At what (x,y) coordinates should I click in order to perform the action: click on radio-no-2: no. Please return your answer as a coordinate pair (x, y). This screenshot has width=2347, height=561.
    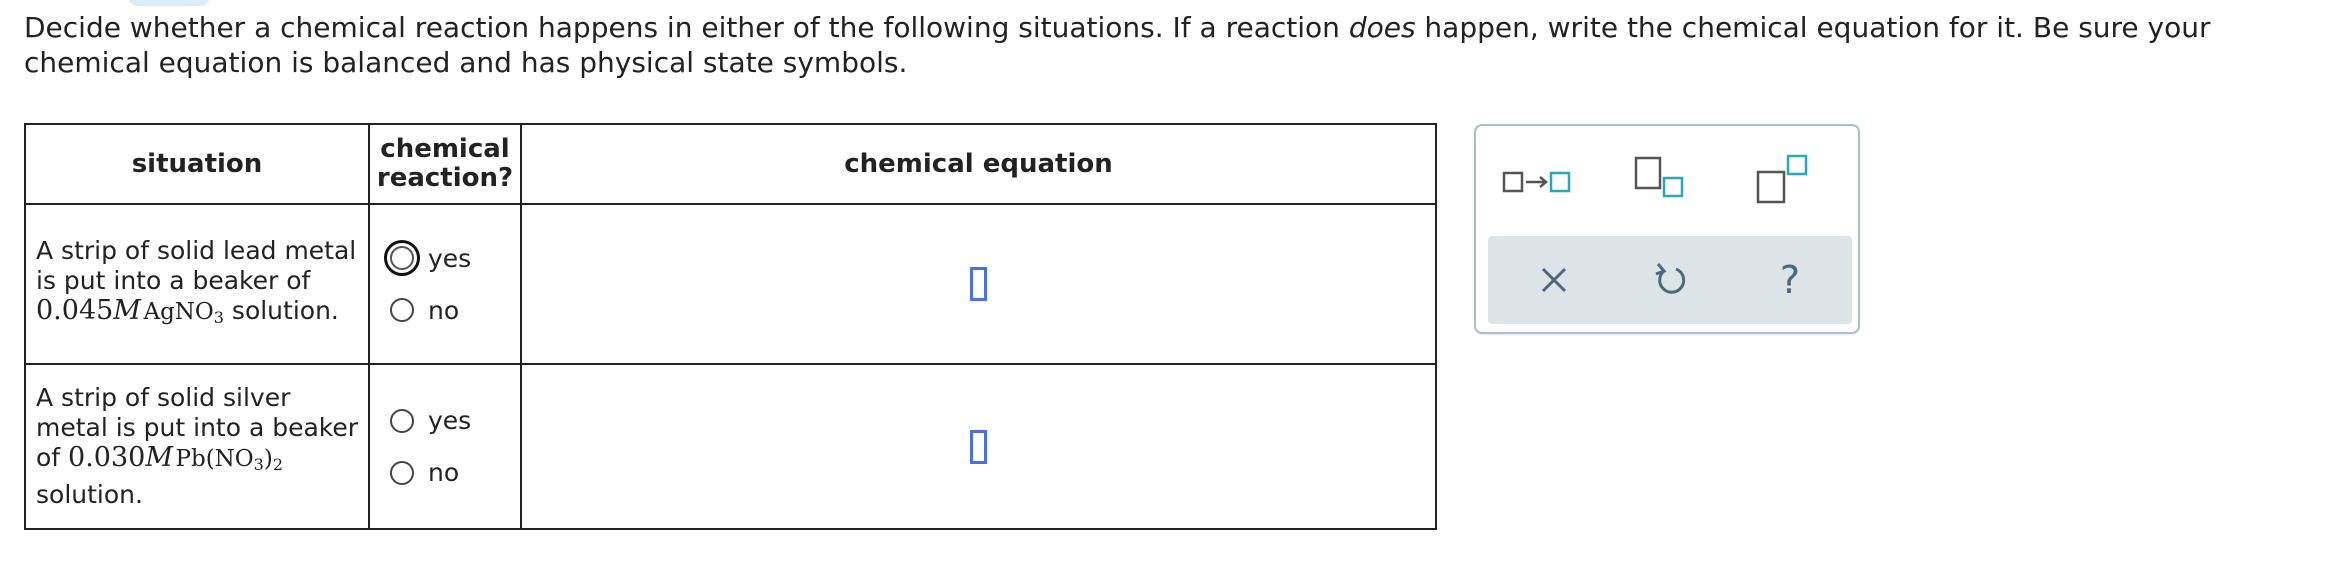
    Looking at the image, I should click on (455, 473).